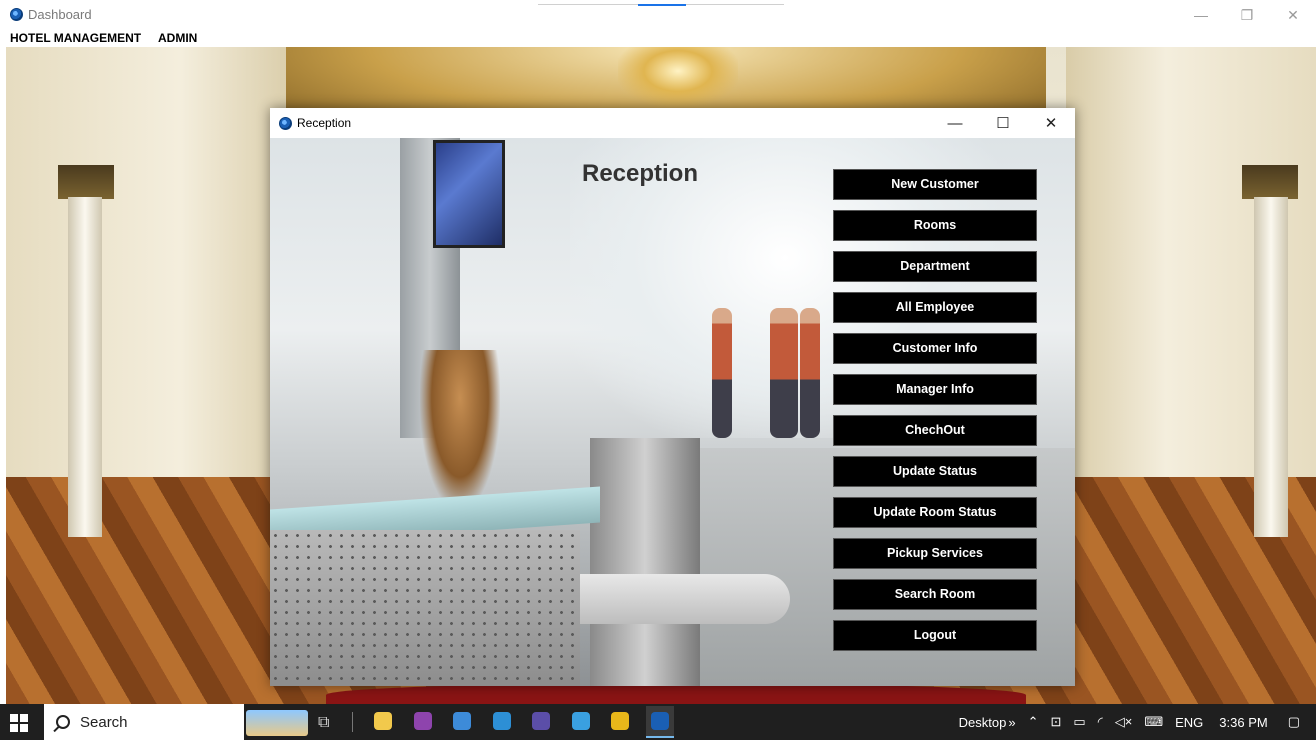 The width and height of the screenshot is (1316, 740). What do you see at coordinates (501, 721) in the screenshot?
I see `vscode-icon` at bounding box center [501, 721].